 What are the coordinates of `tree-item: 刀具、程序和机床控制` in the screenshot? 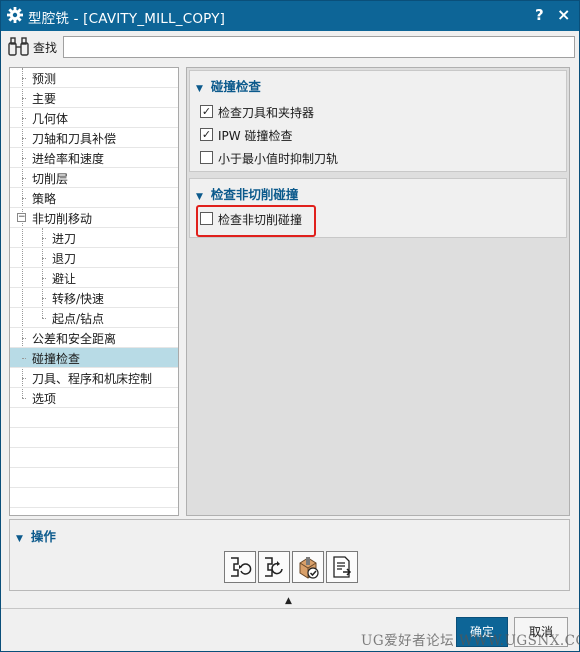 It's located at (94, 378).